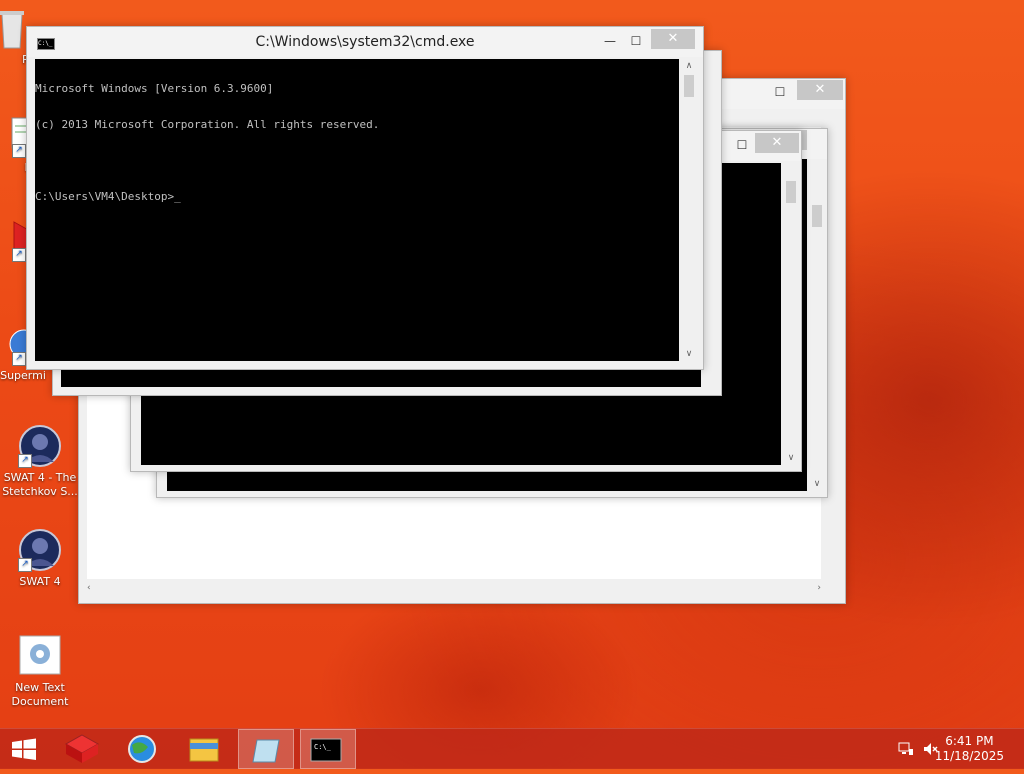 The width and height of the screenshot is (1024, 774). Describe the element at coordinates (512, 748) in the screenshot. I see `taskbar: C:\_ 6:41 PM 11/18/2025` at that location.